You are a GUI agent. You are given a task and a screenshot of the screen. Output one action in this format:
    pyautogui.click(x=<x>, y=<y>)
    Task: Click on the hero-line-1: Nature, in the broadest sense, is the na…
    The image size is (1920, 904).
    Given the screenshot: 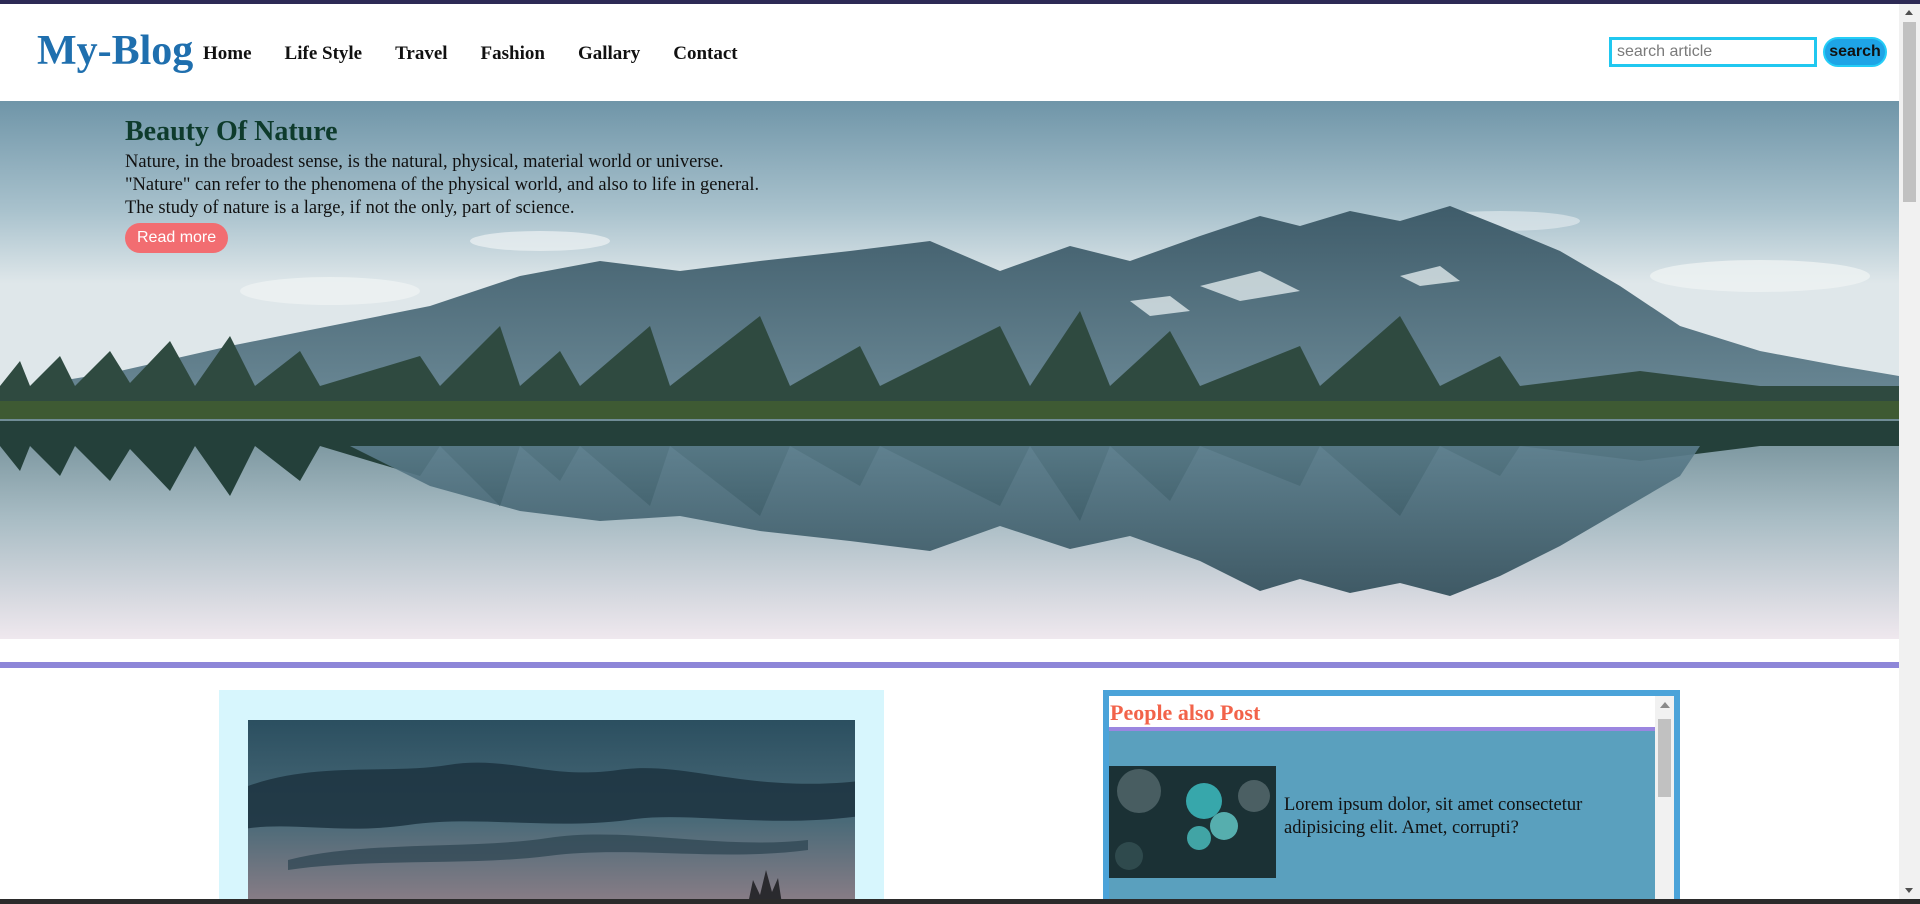 What is the action you would take?
    pyautogui.click(x=424, y=161)
    